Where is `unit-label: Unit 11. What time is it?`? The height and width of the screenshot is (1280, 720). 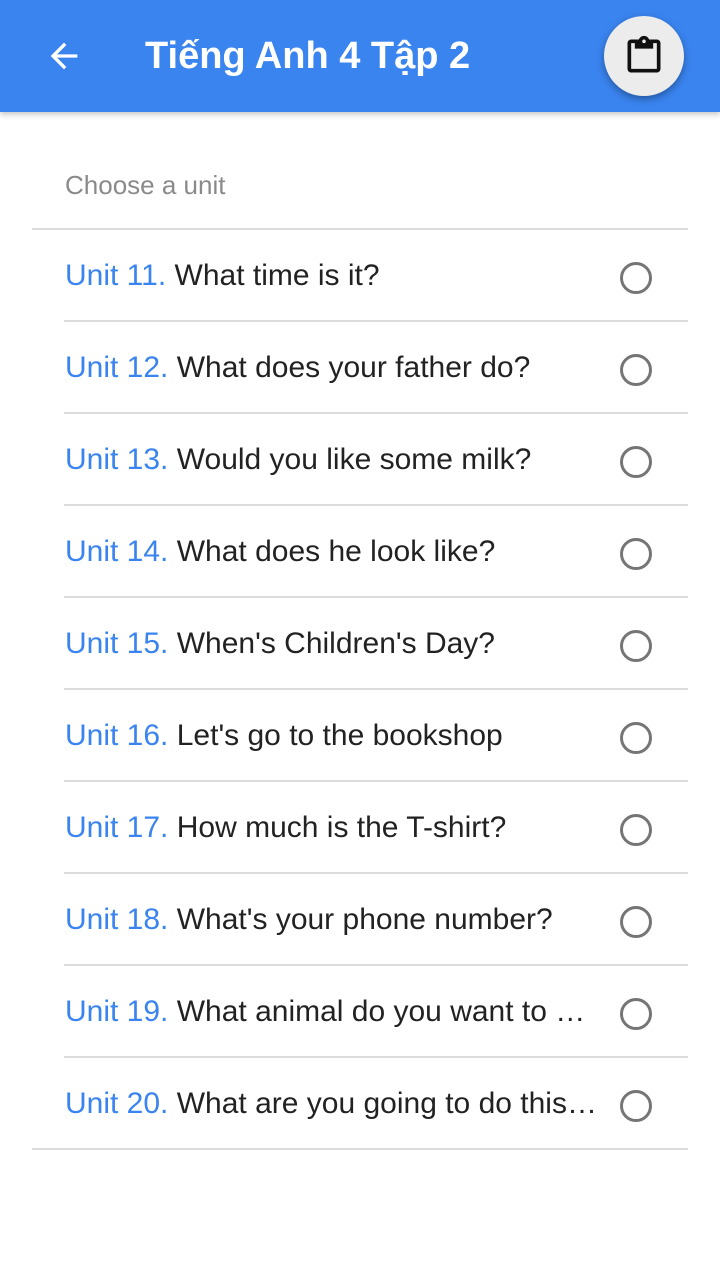
unit-label: Unit 11. What time is it? is located at coordinates (332, 276).